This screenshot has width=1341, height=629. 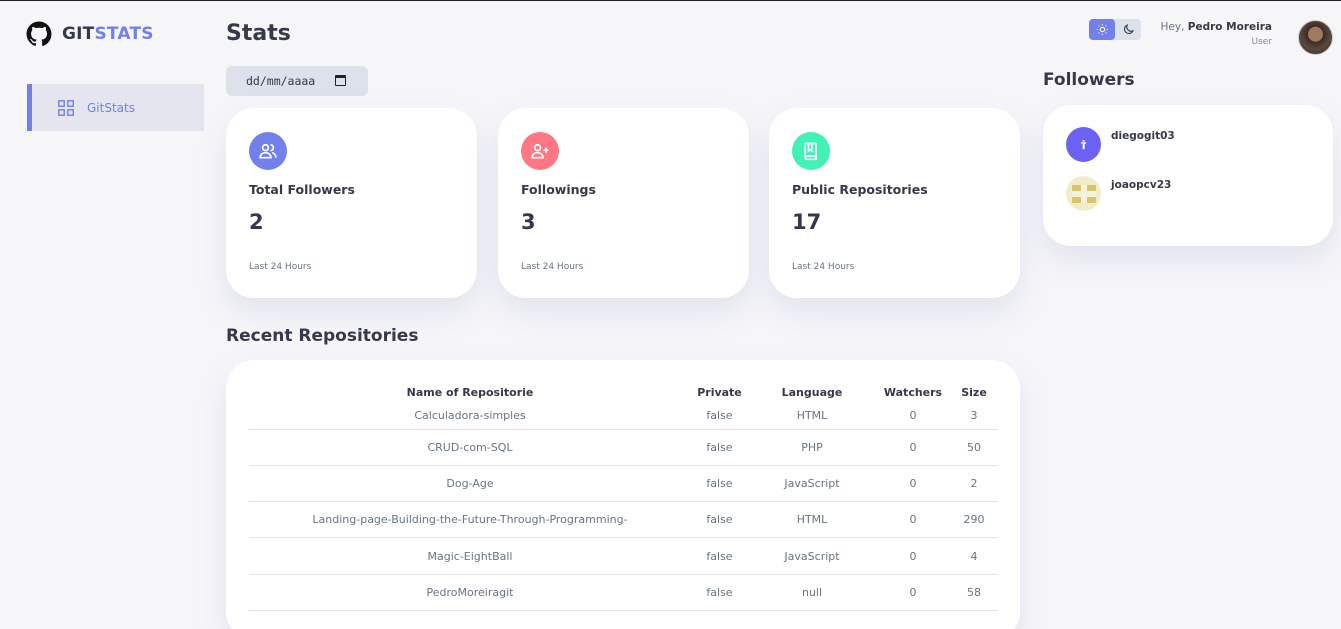 What do you see at coordinates (974, 416) in the screenshot?
I see `size-cell: 3` at bounding box center [974, 416].